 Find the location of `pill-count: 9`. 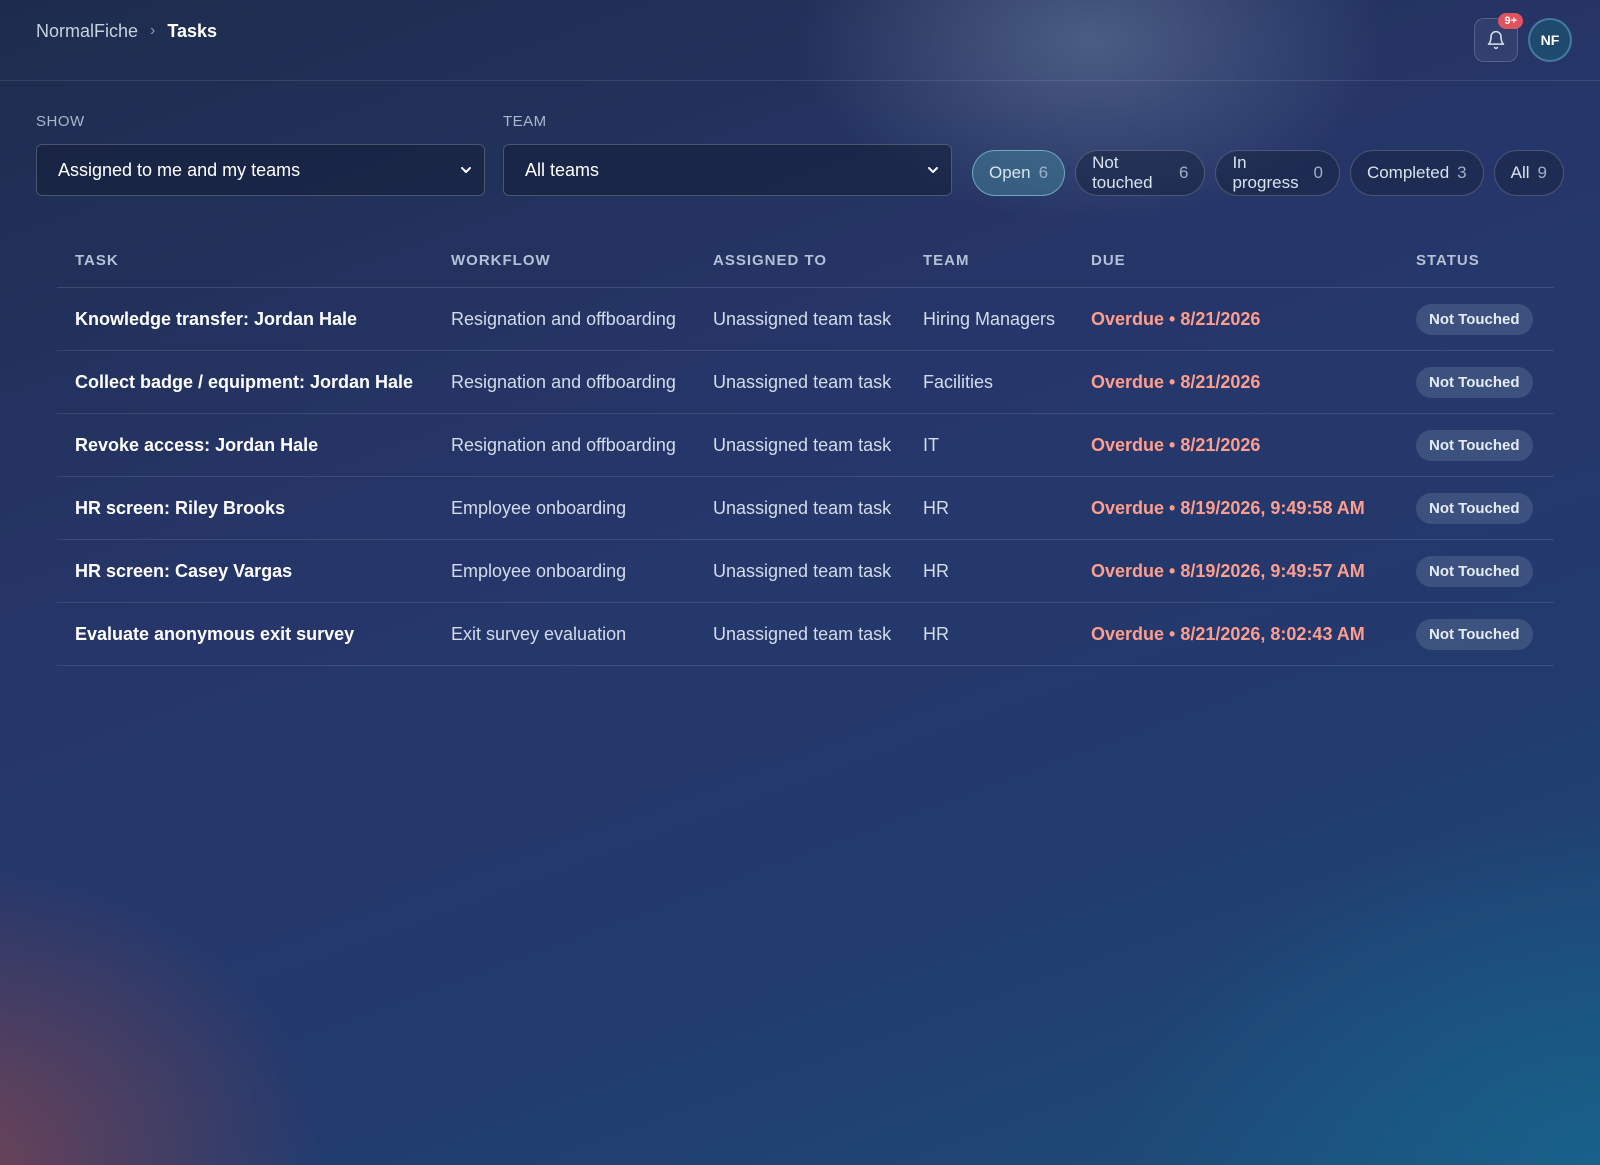

pill-count: 9 is located at coordinates (1542, 172).